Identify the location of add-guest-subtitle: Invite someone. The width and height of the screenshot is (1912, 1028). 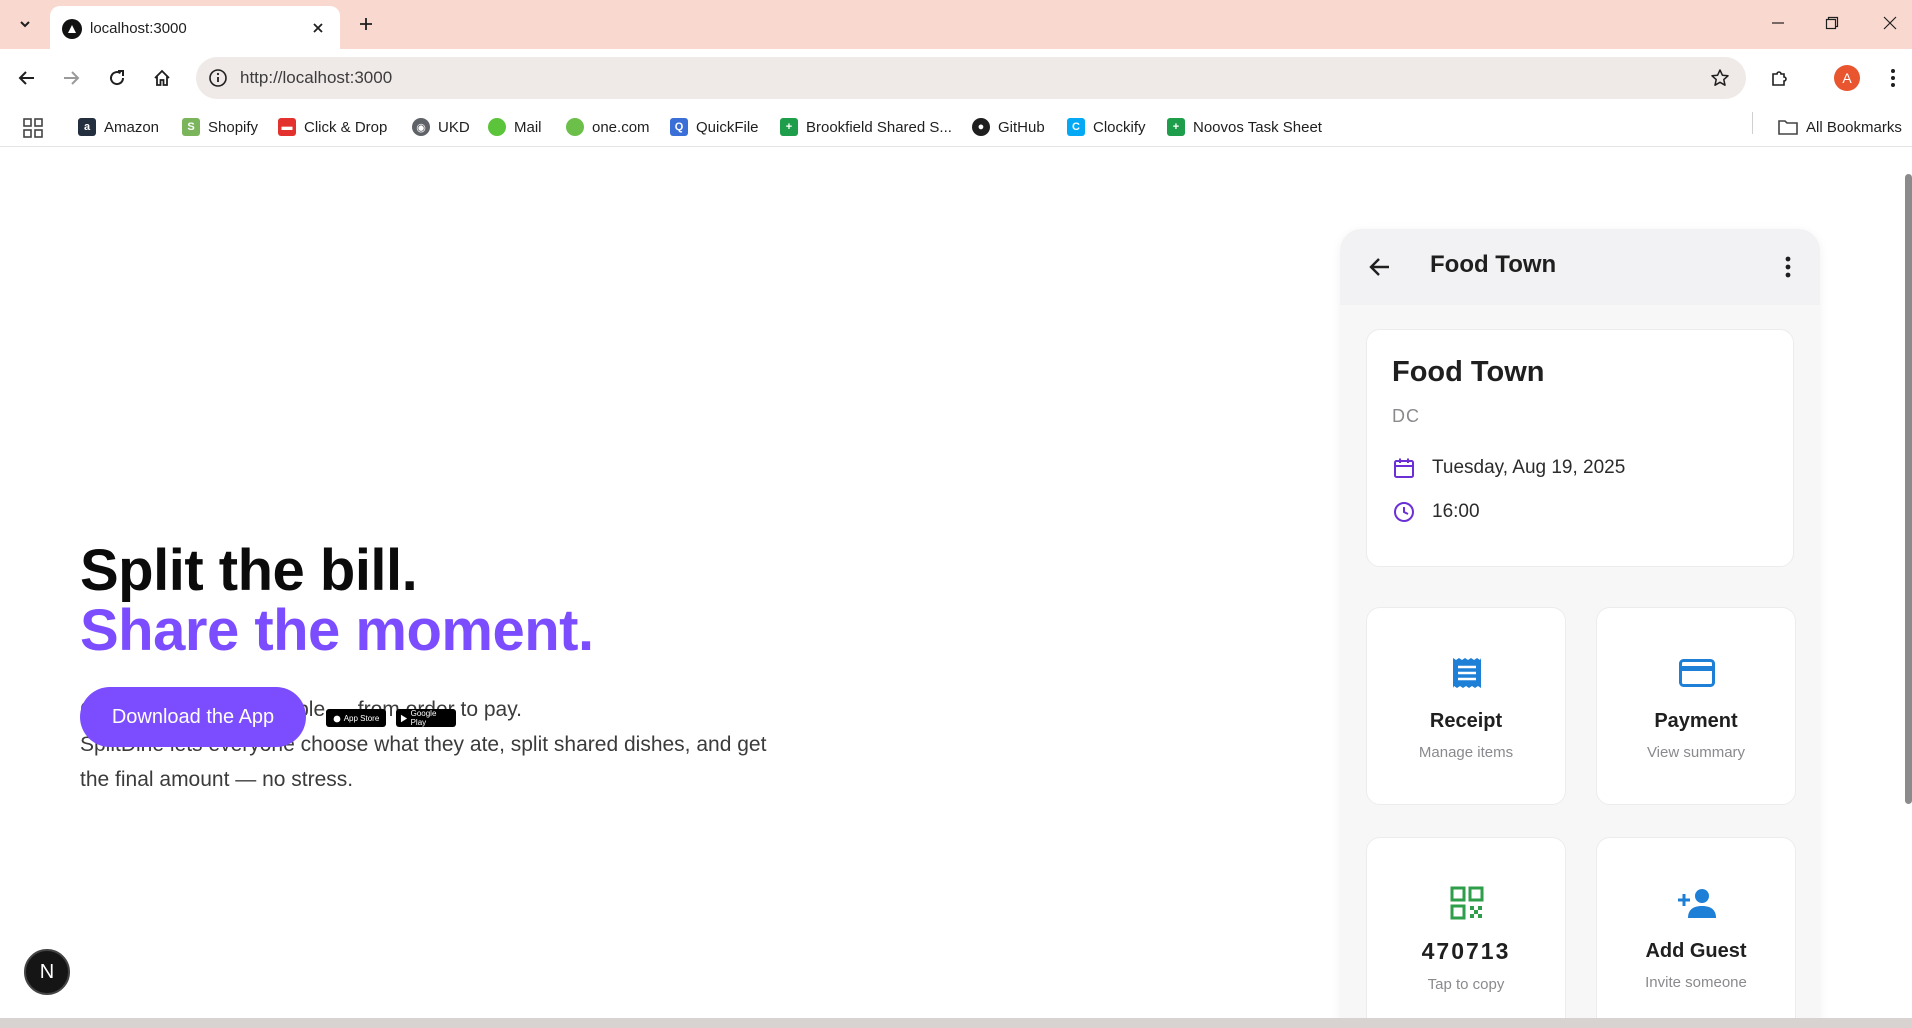
(1696, 982).